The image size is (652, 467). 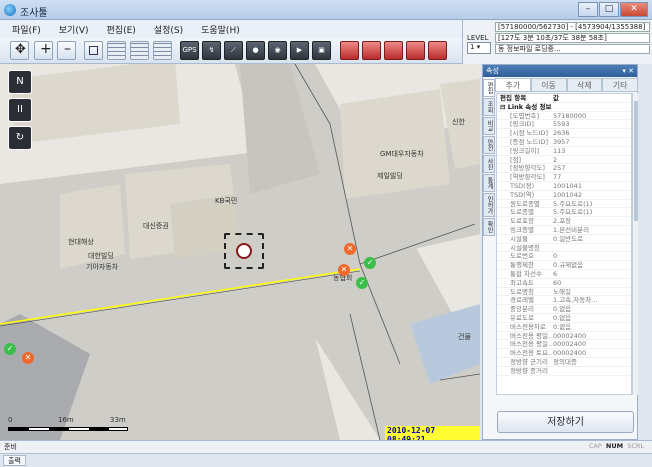 What do you see at coordinates (299, 50) in the screenshot?
I see `record-tool-button: ▶` at bounding box center [299, 50].